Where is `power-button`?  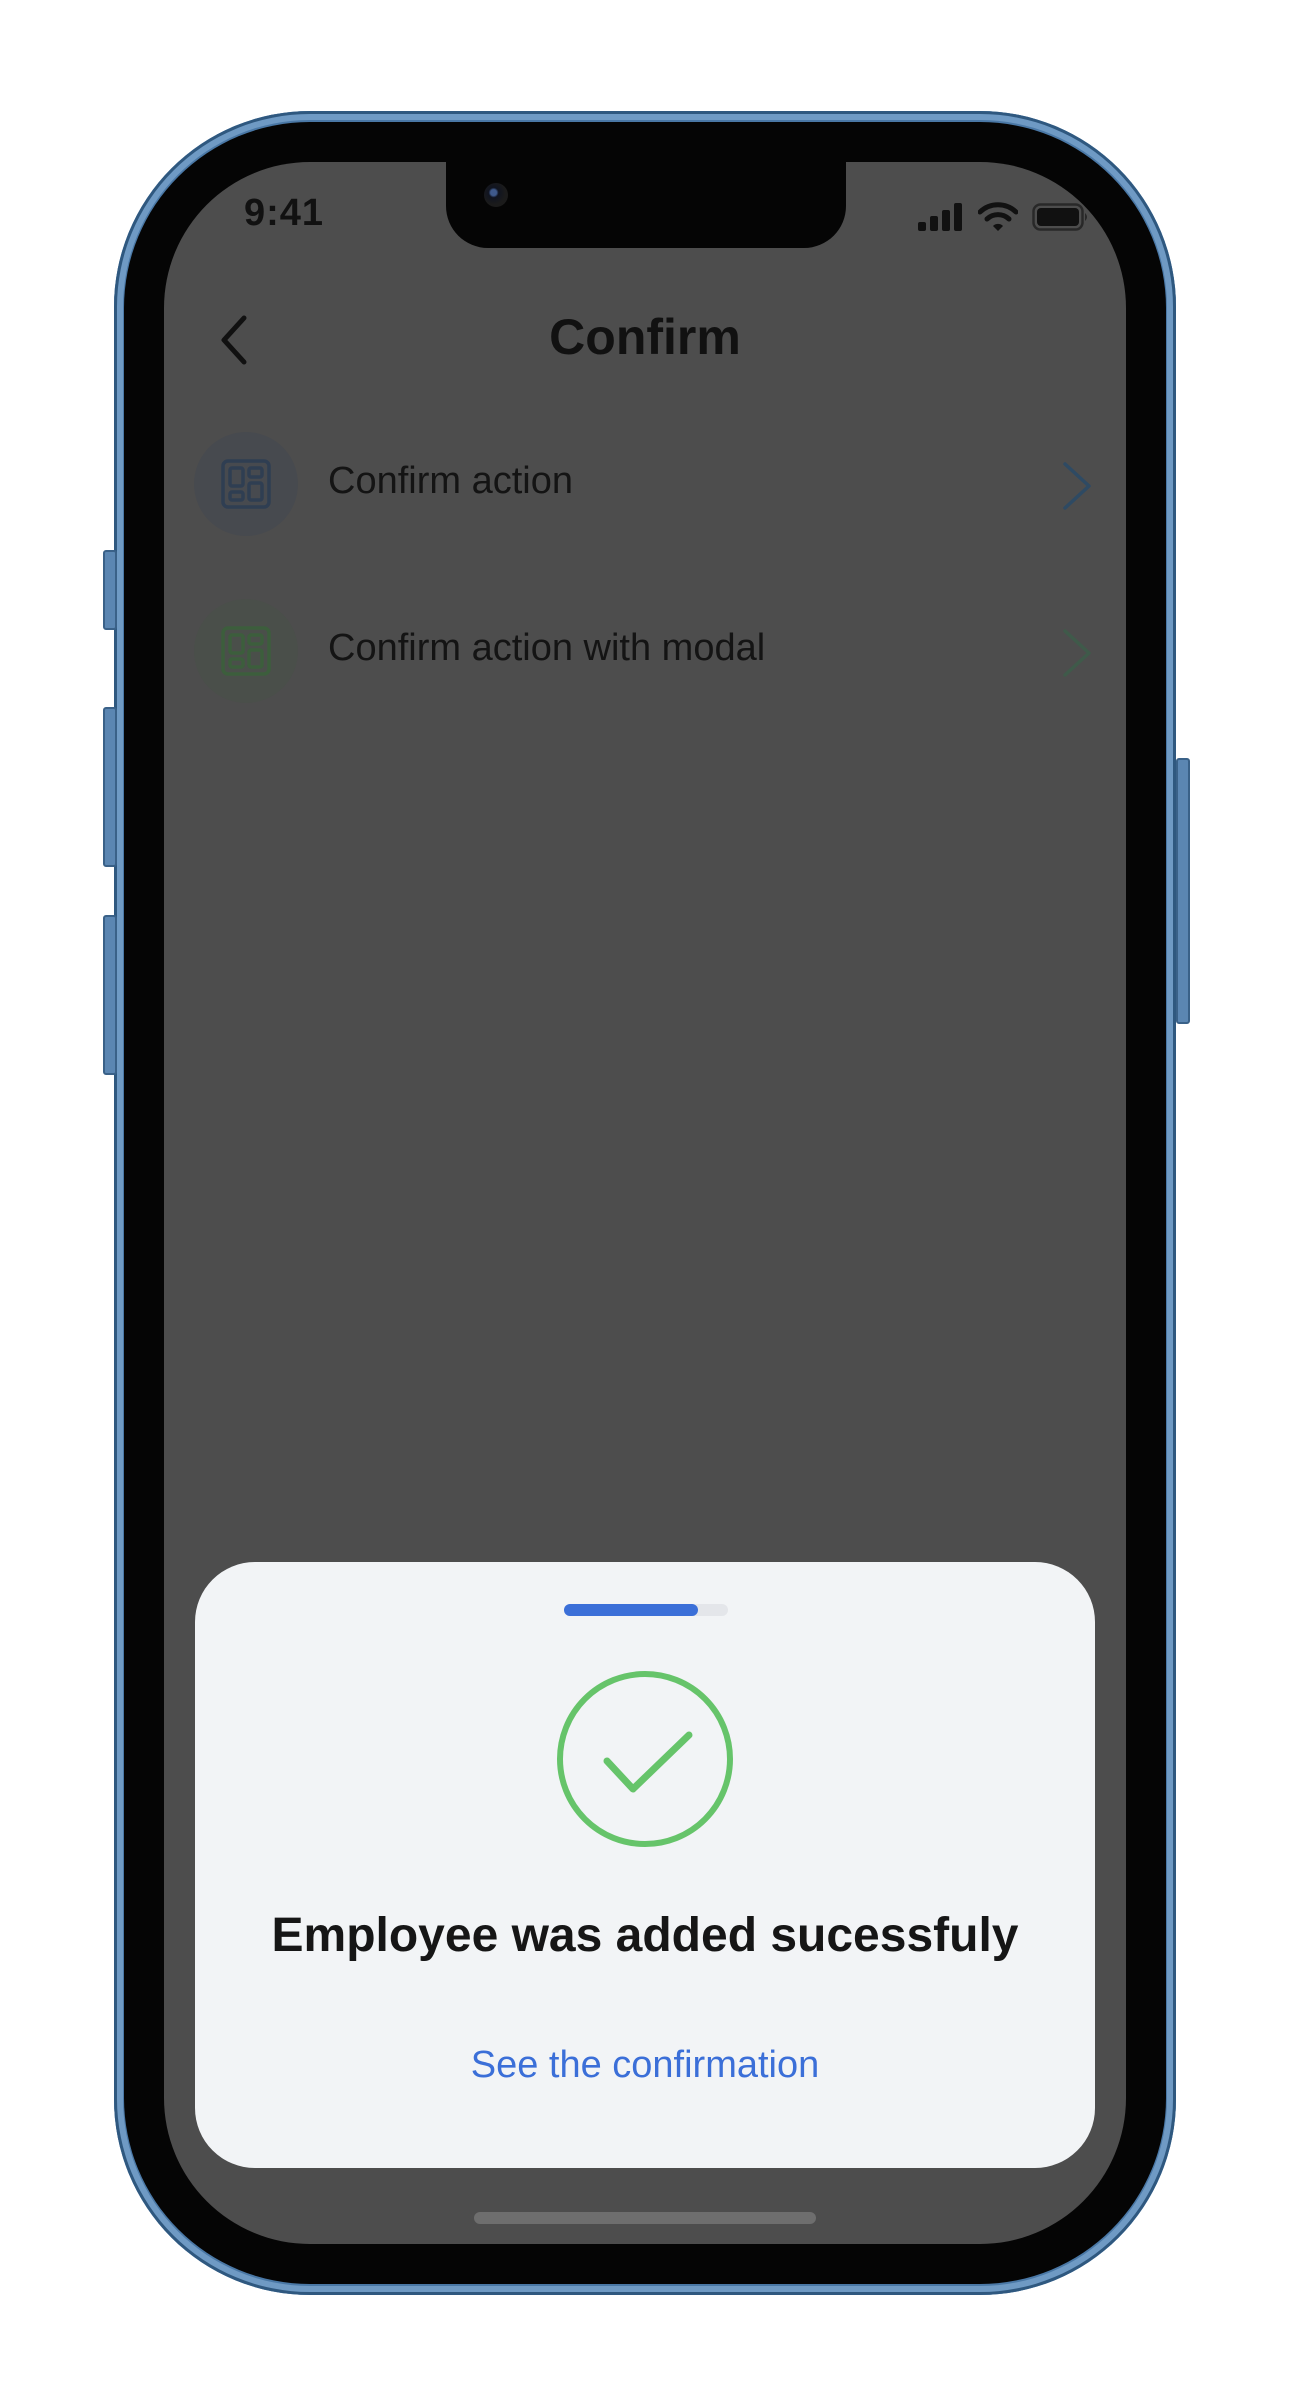 power-button is located at coordinates (1183, 891).